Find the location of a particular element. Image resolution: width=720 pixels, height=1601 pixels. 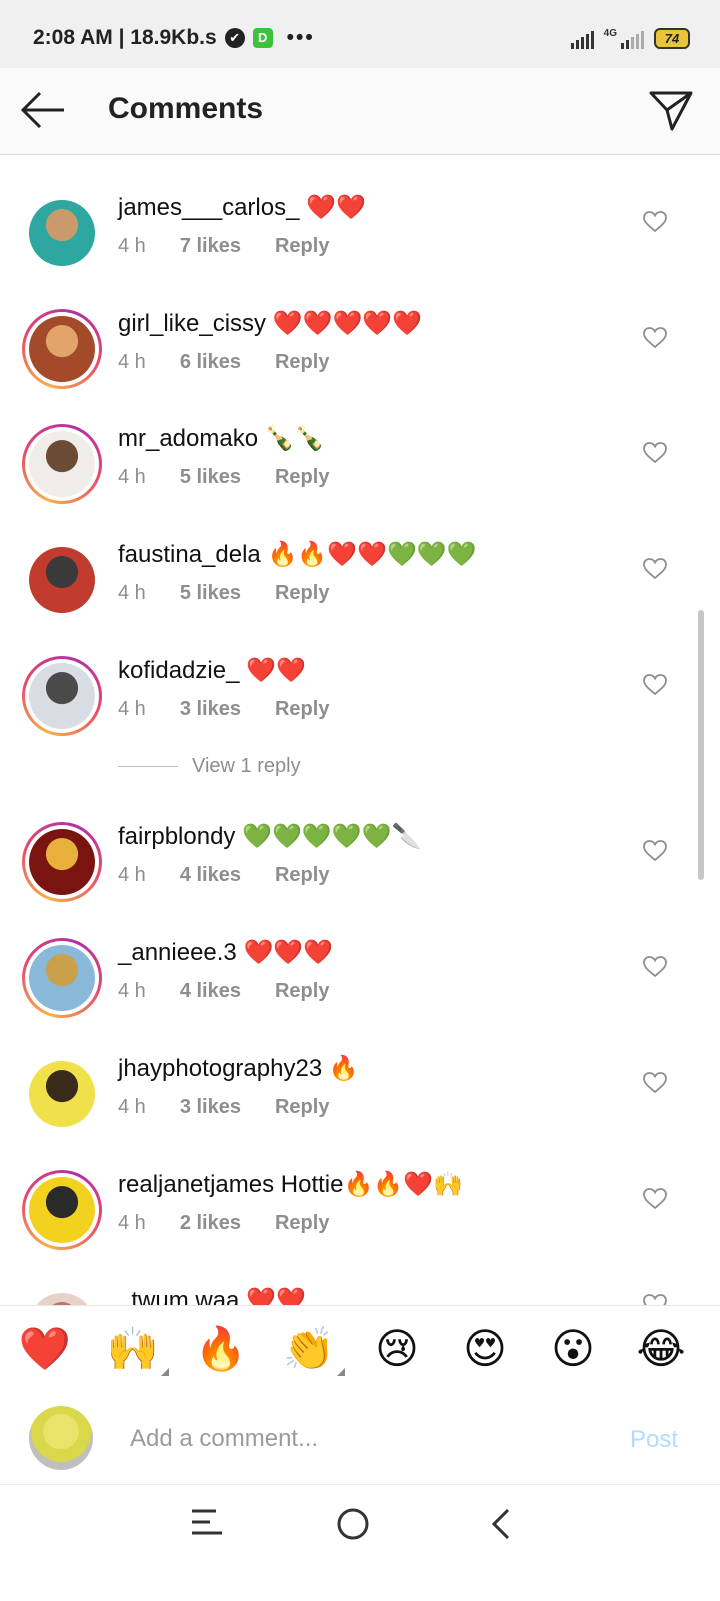

raising-hands-emoji-button: 🙌 is located at coordinates (137, 1350).